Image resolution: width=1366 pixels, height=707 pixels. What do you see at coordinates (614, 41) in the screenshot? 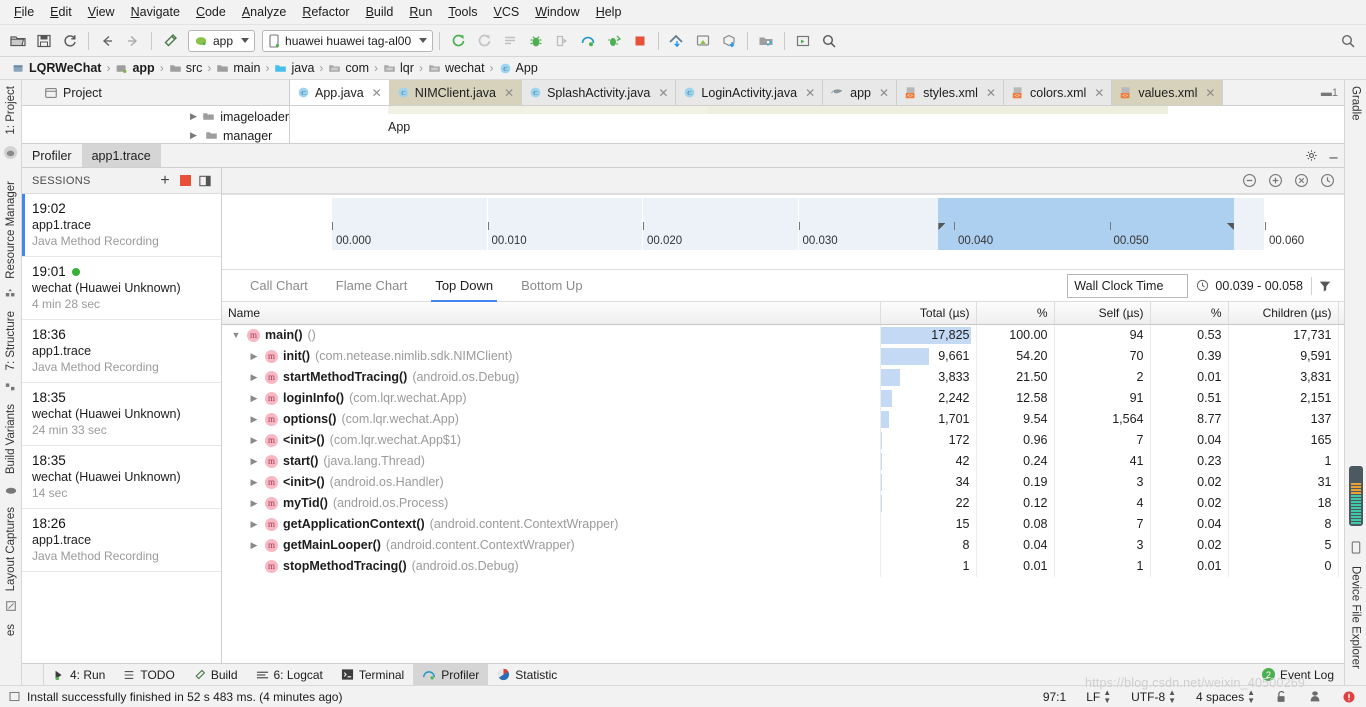
I see `run-with-coverage-icon` at bounding box center [614, 41].